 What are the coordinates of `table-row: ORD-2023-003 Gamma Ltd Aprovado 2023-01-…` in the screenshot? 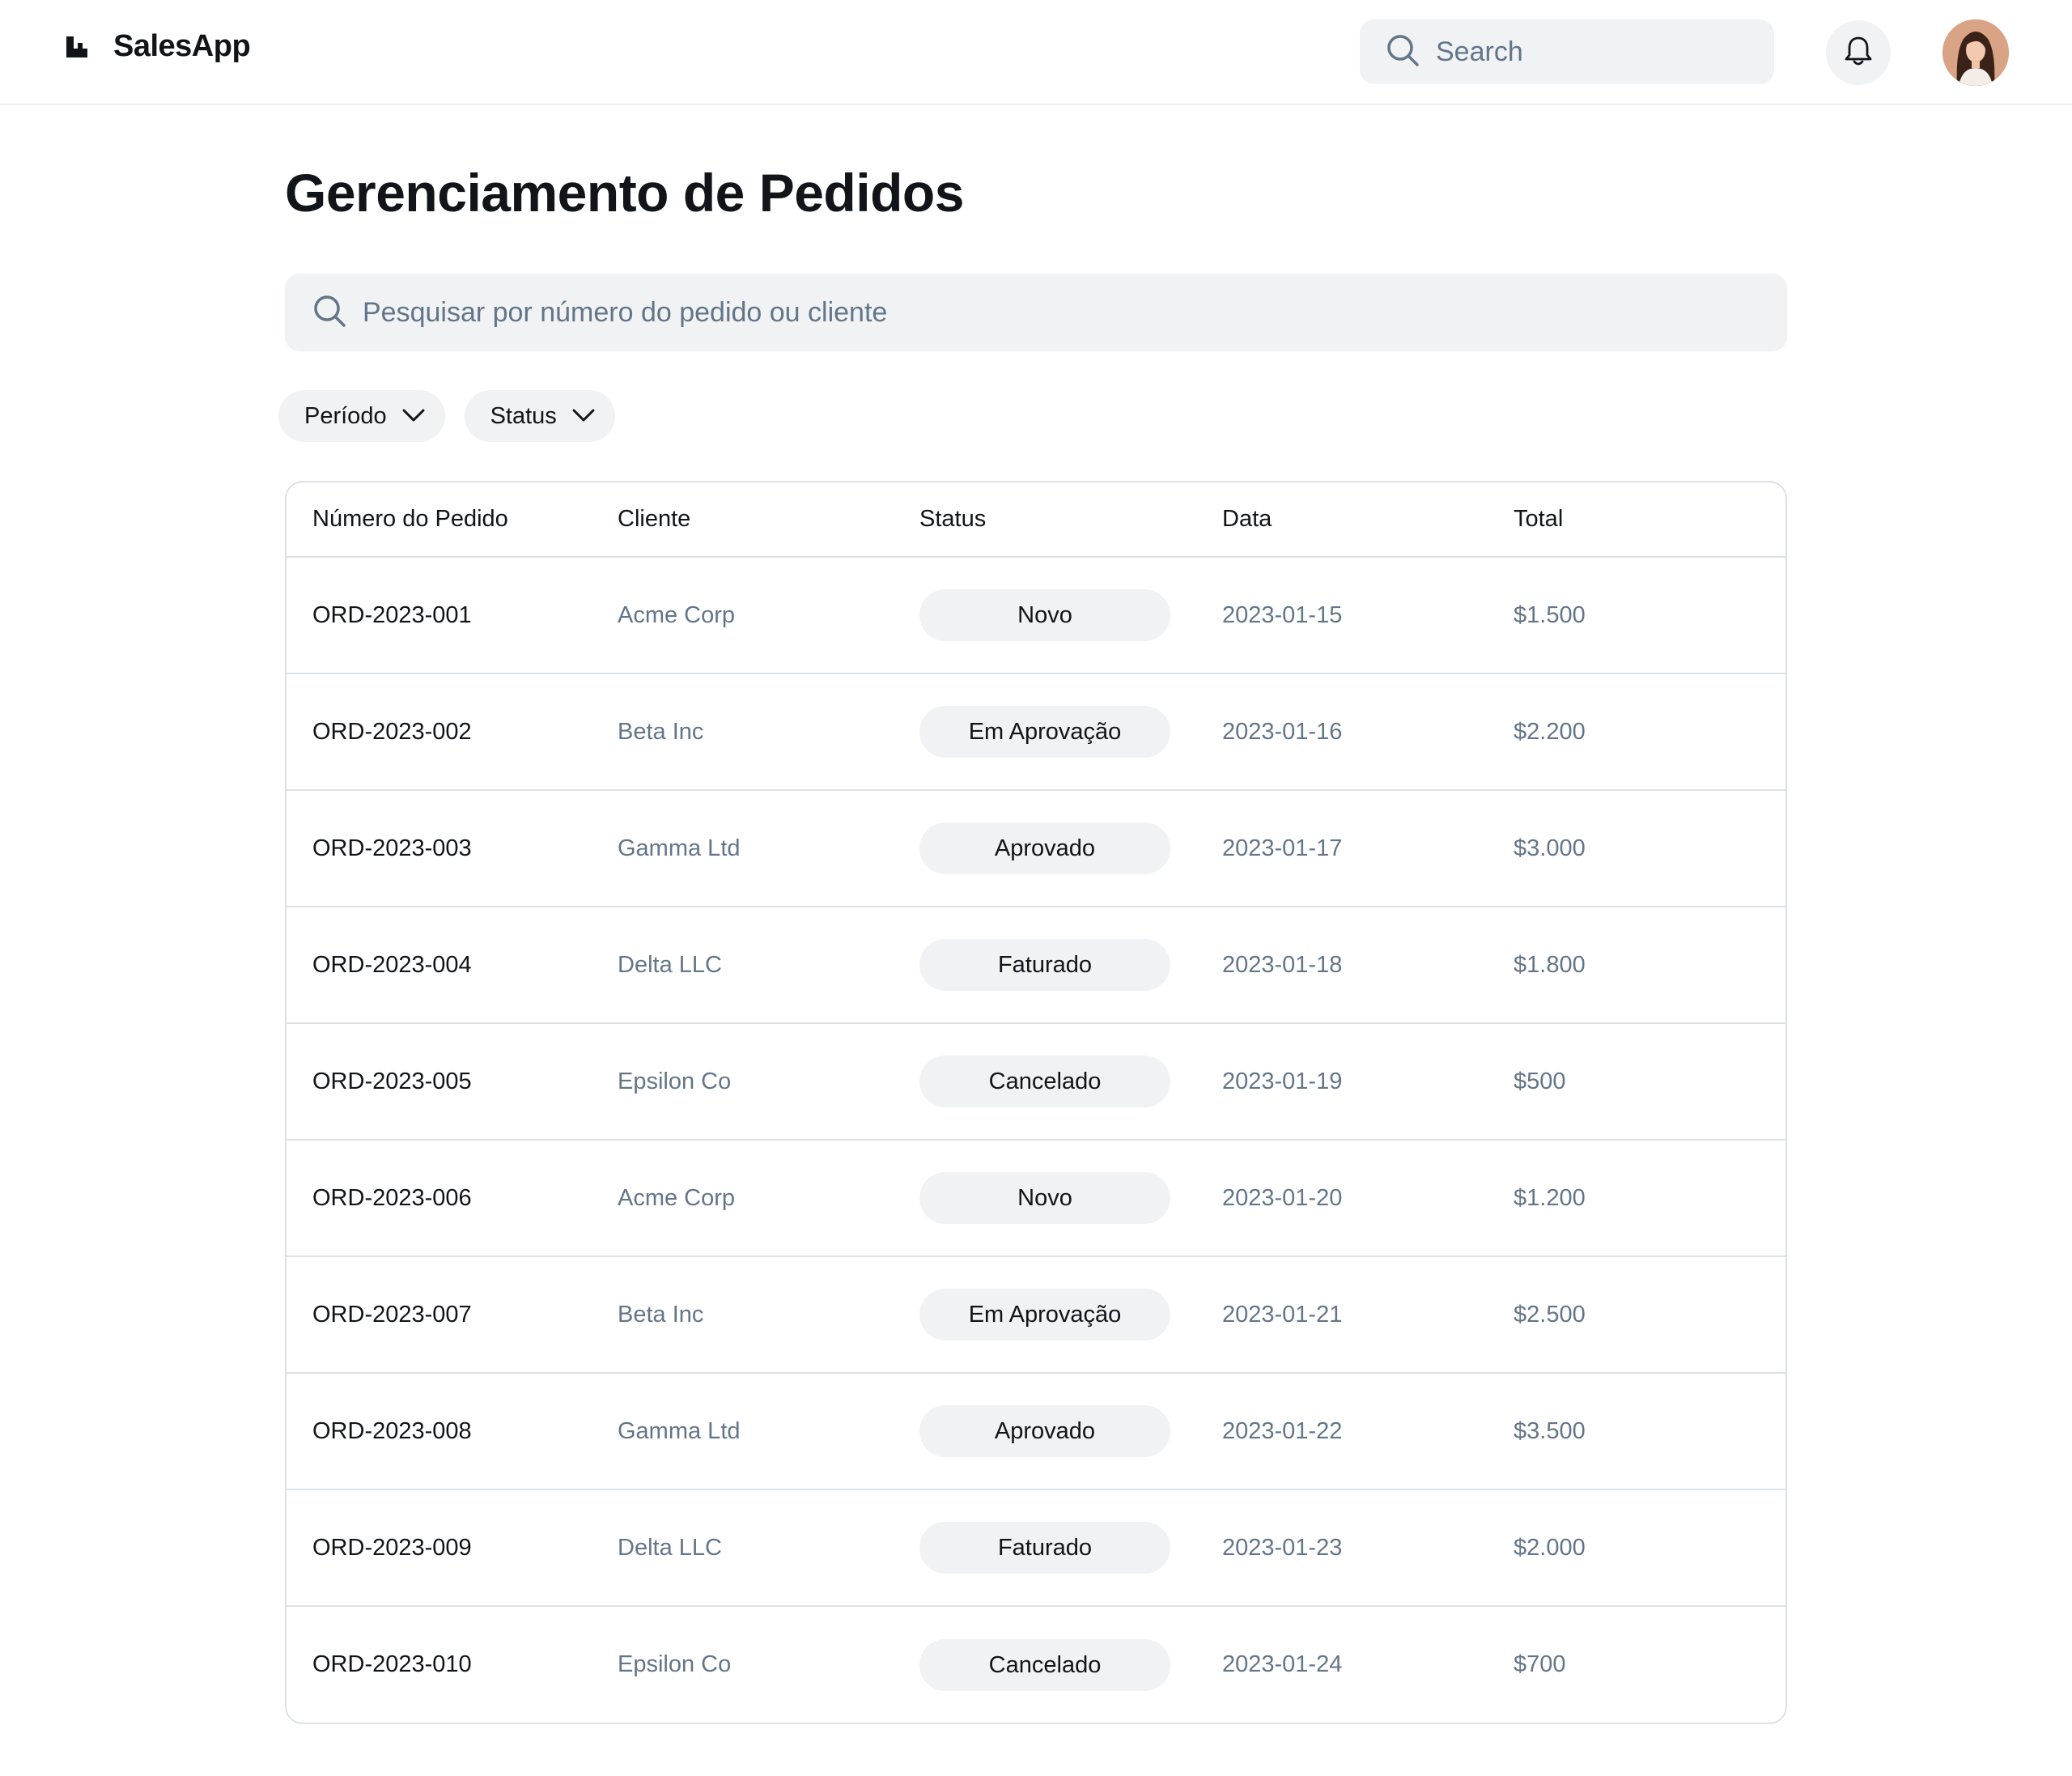 It's located at (1036, 848).